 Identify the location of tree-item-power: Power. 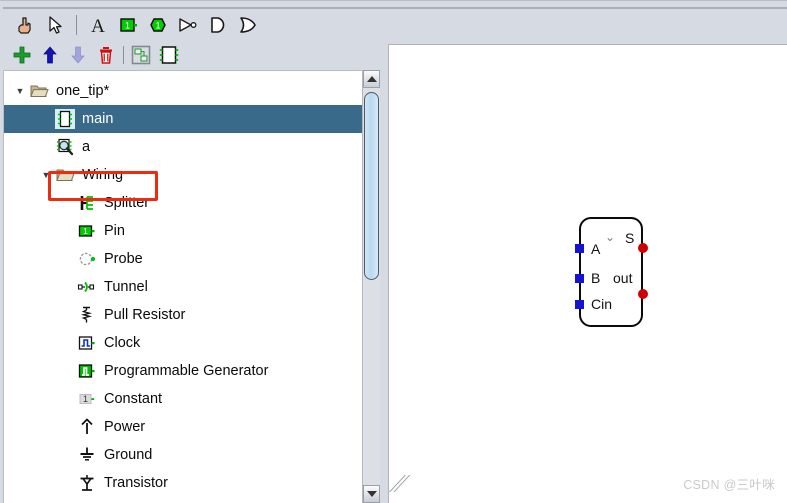
(185, 427).